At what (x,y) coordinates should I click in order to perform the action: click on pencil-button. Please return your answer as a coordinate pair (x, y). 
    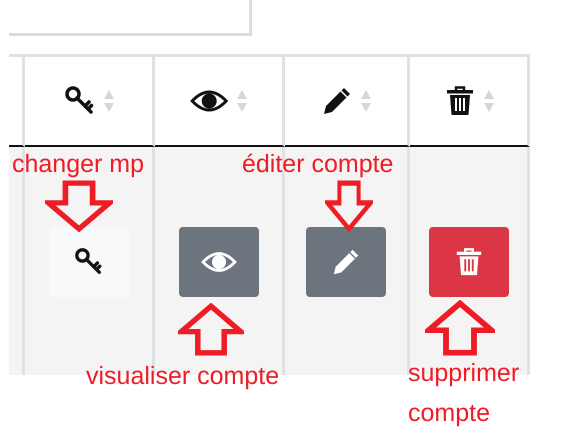
    Looking at the image, I should click on (346, 262).